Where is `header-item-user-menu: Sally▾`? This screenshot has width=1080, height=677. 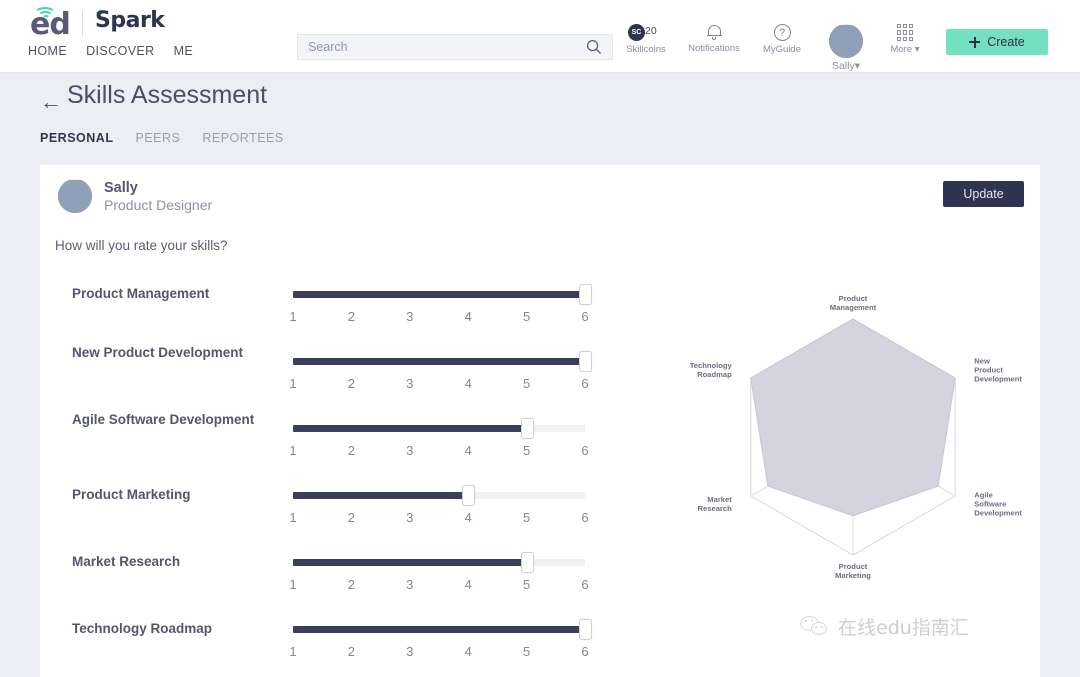 header-item-user-menu: Sally▾ is located at coordinates (846, 48).